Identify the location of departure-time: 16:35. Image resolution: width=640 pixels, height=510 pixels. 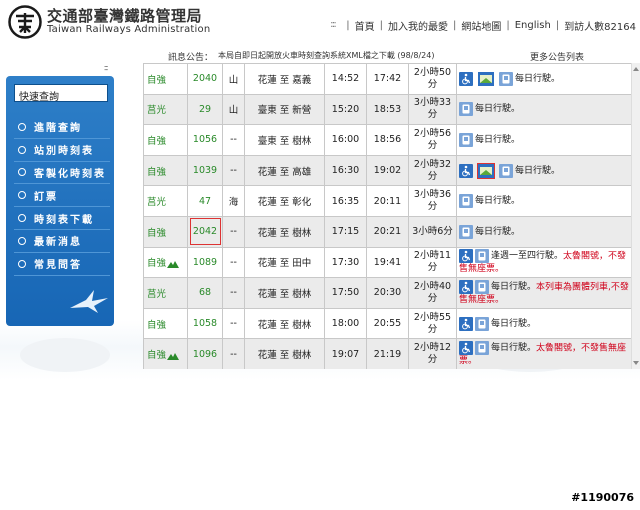
(345, 201).